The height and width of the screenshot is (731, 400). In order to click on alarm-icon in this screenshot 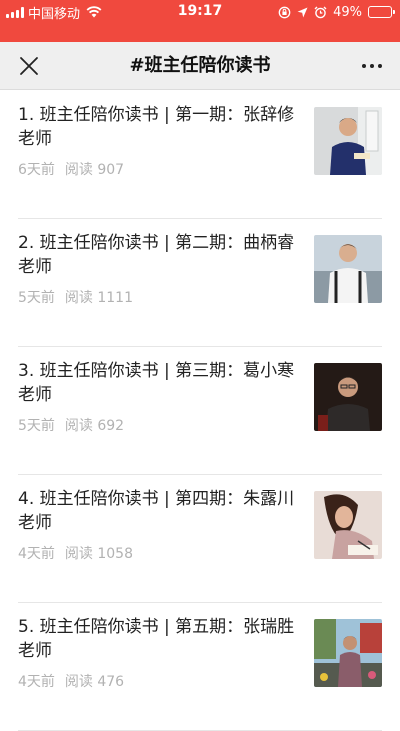, I will do `click(320, 12)`.